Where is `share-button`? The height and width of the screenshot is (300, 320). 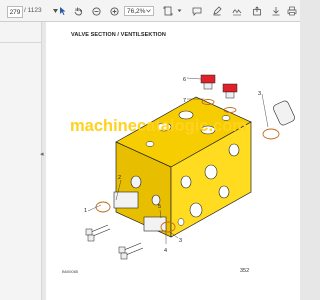
share-button is located at coordinates (257, 11).